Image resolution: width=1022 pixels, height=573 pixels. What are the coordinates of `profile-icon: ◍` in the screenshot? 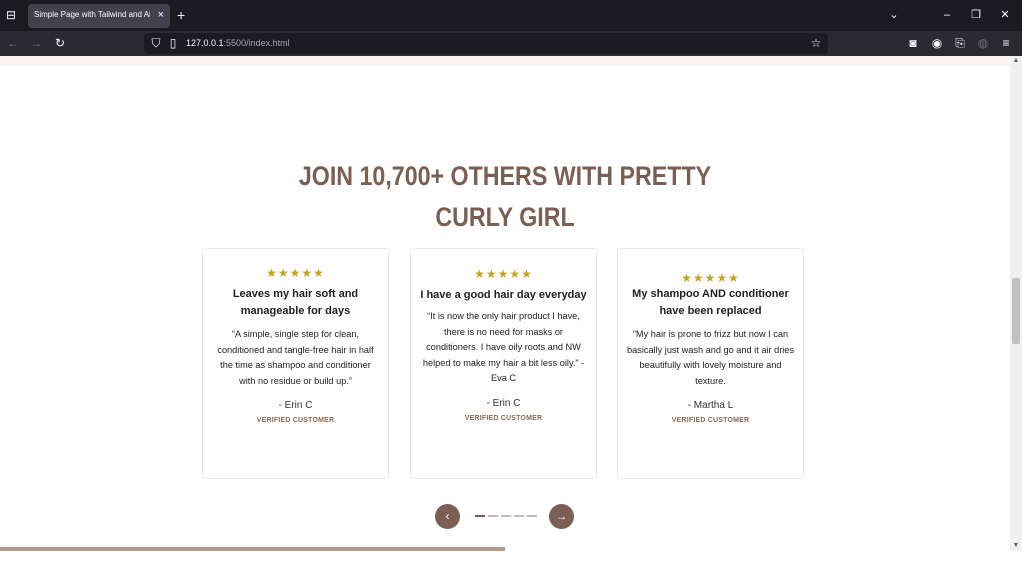 It's located at (983, 43).